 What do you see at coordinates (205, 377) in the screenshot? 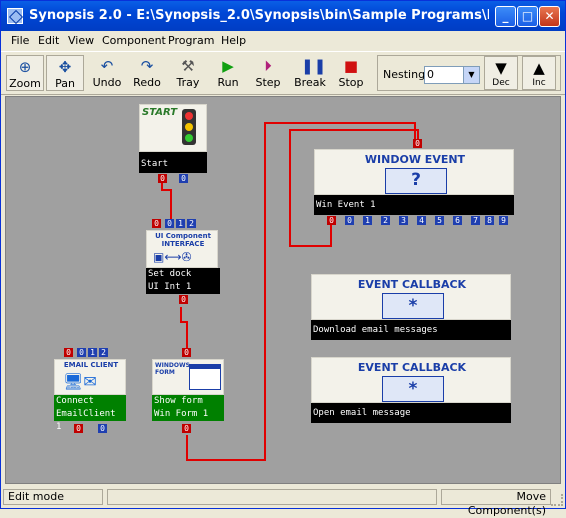
I see `window-form-icon` at bounding box center [205, 377].